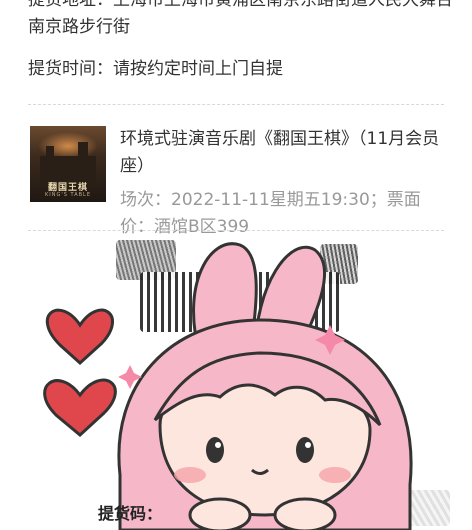 The width and height of the screenshot is (472, 530). What do you see at coordinates (280, 152) in the screenshot?
I see `item-title: 环境式驻演音乐剧《翻国王棋》（11月会员座）` at bounding box center [280, 152].